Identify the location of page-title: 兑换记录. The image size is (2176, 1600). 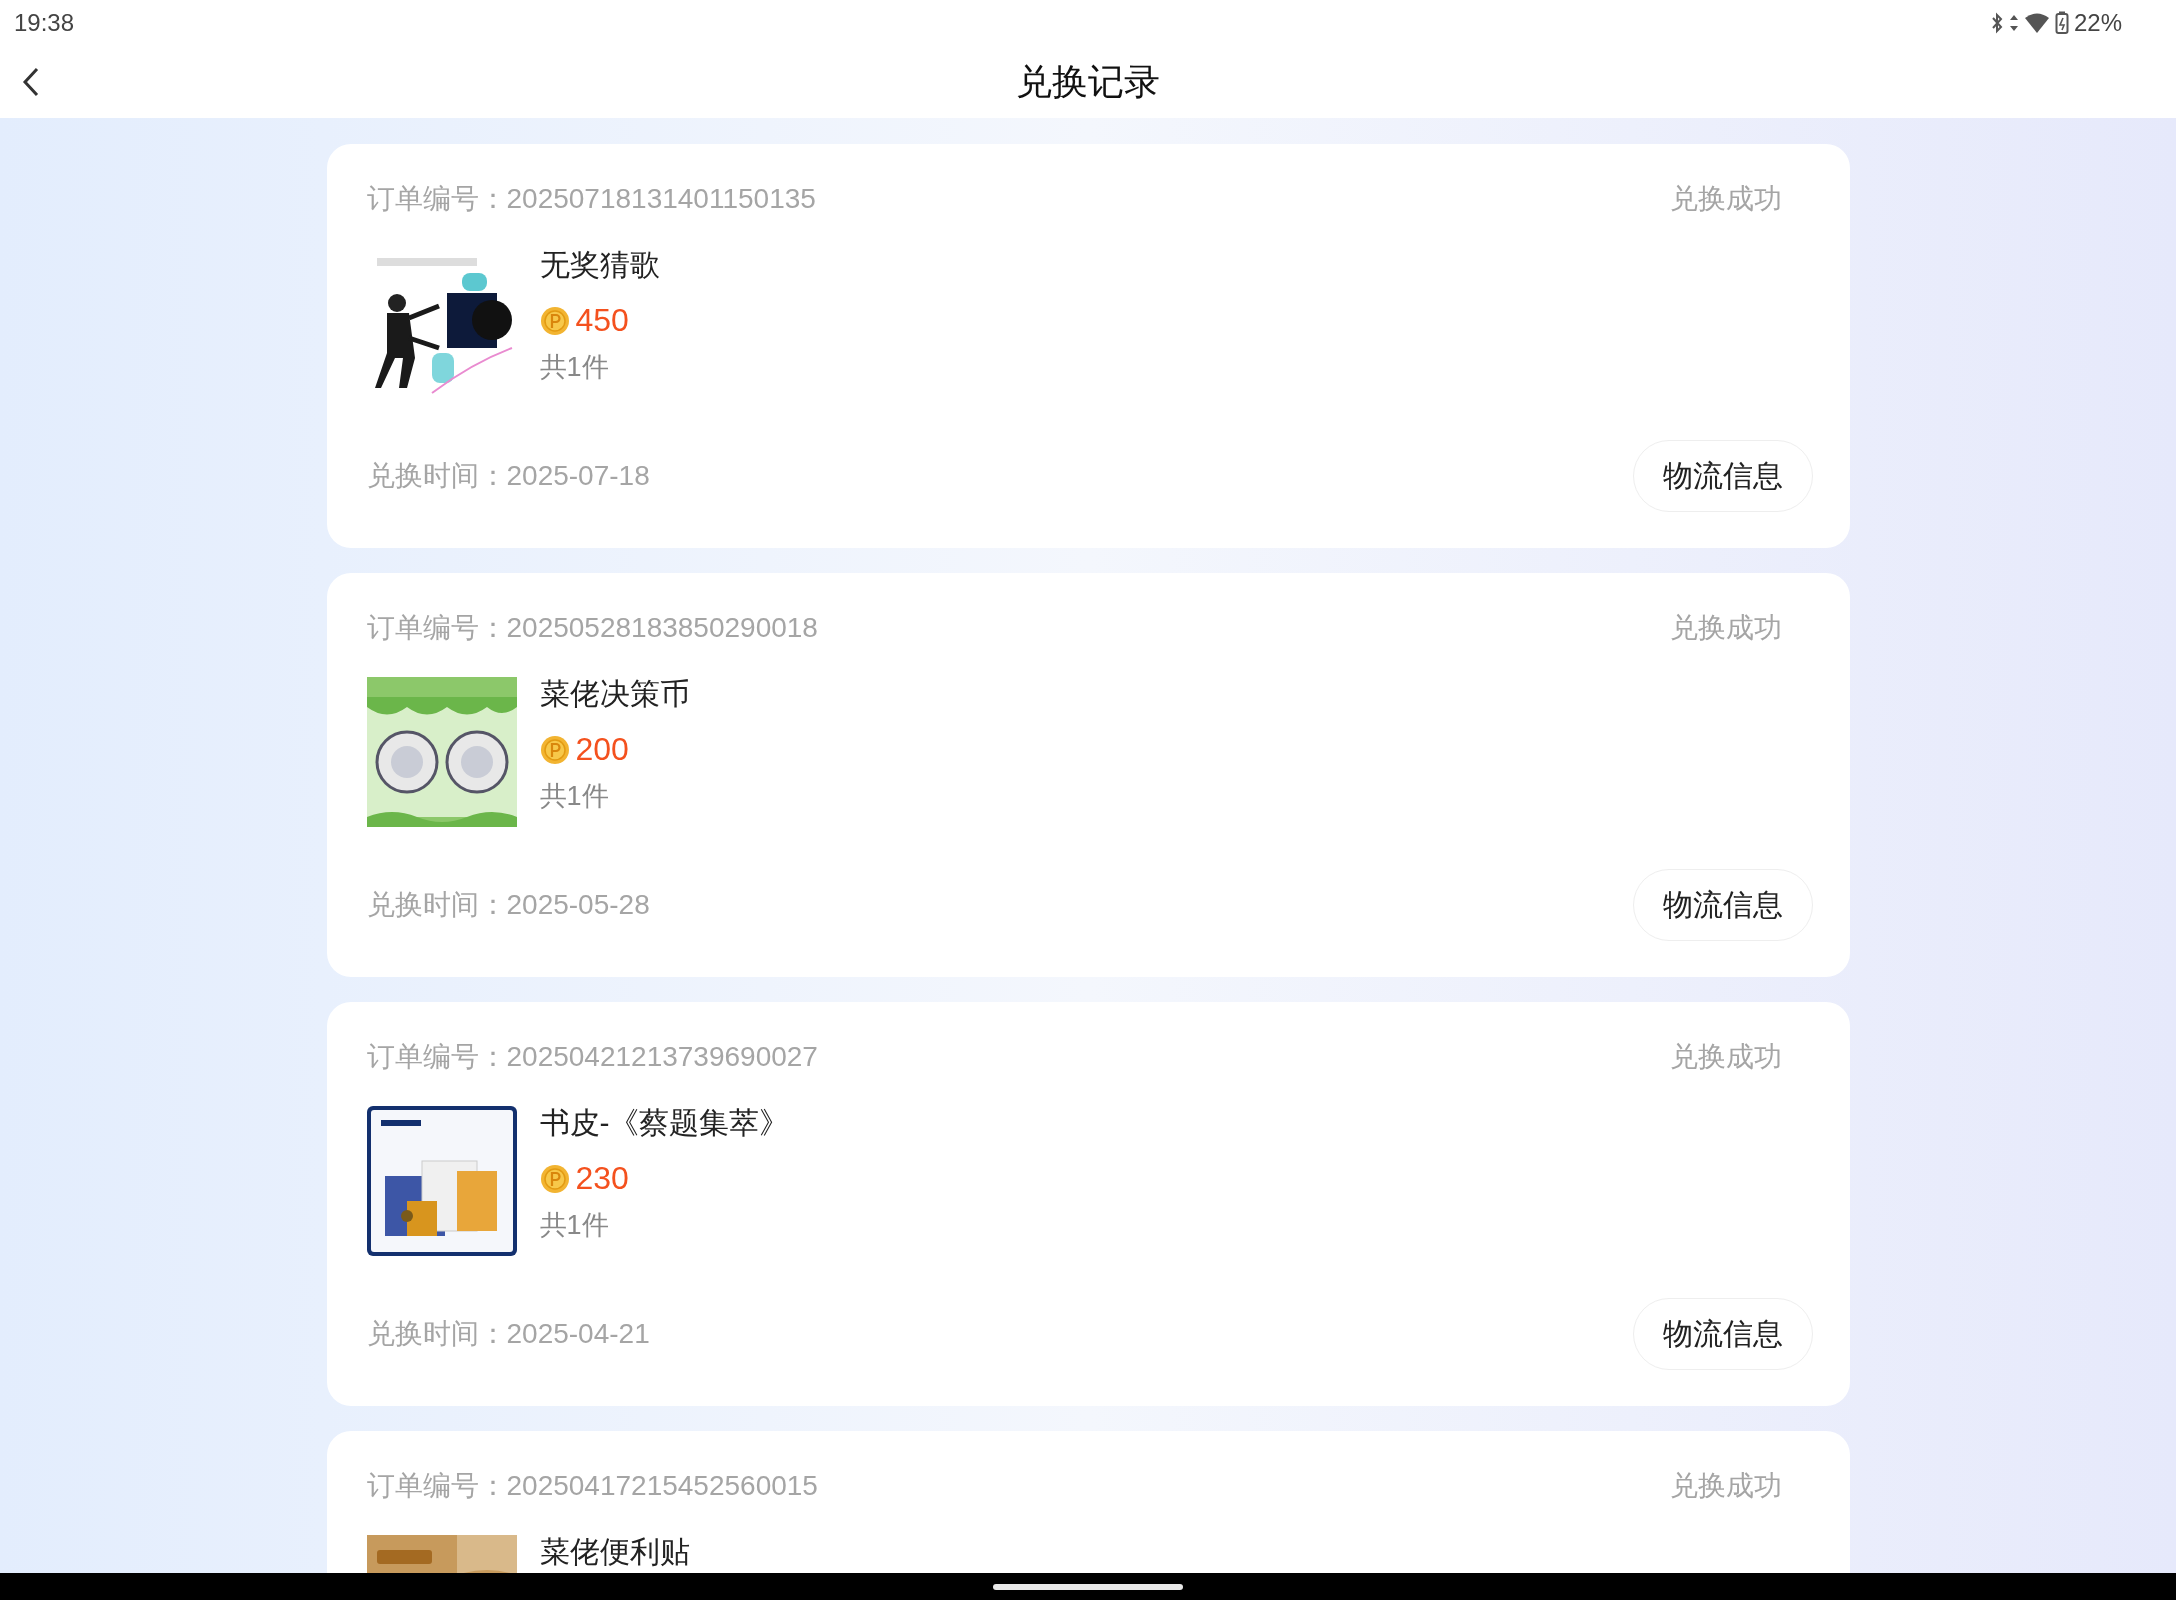
(1088, 81).